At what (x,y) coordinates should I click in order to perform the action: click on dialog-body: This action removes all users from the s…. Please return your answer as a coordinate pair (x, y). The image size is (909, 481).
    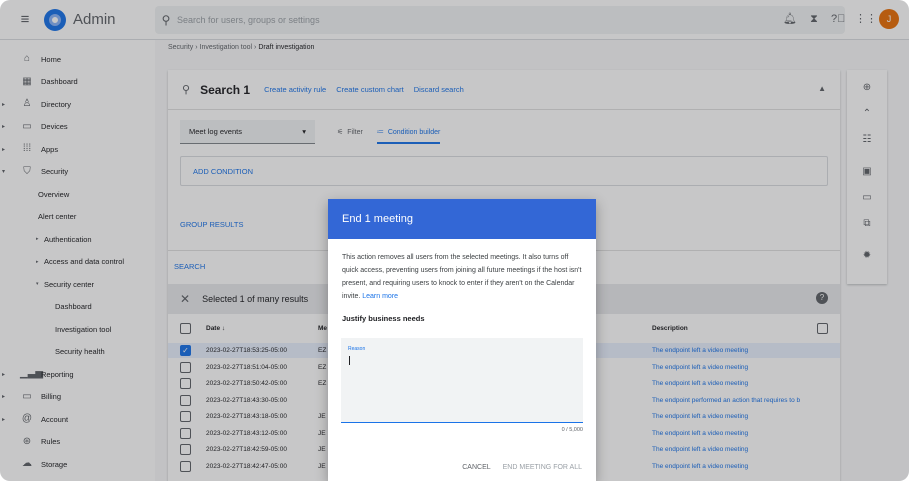
    Looking at the image, I should click on (462, 282).